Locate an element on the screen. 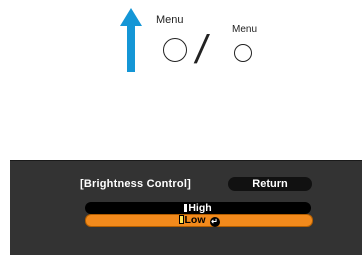 The width and height of the screenshot is (364, 255). enter-icon: ↵ is located at coordinates (214, 222).